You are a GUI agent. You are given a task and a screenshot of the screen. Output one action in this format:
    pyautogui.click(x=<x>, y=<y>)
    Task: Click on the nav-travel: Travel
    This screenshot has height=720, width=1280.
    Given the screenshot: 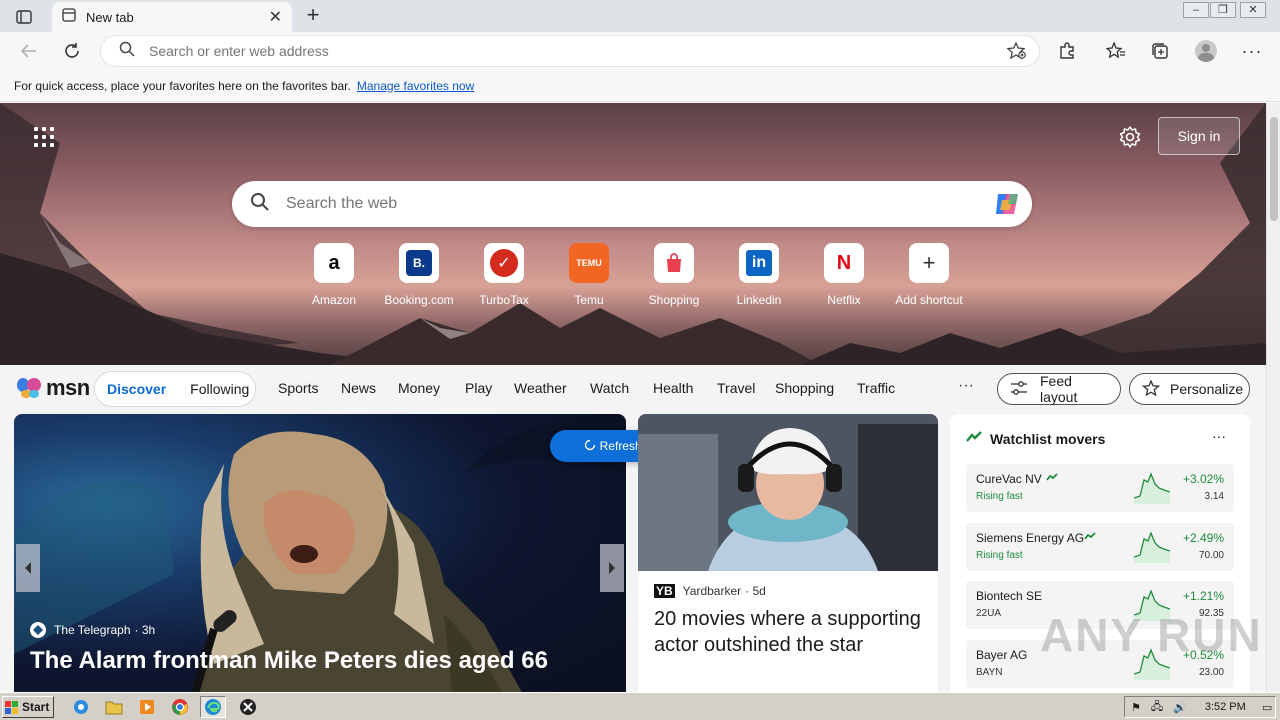 What is the action you would take?
    pyautogui.click(x=736, y=388)
    